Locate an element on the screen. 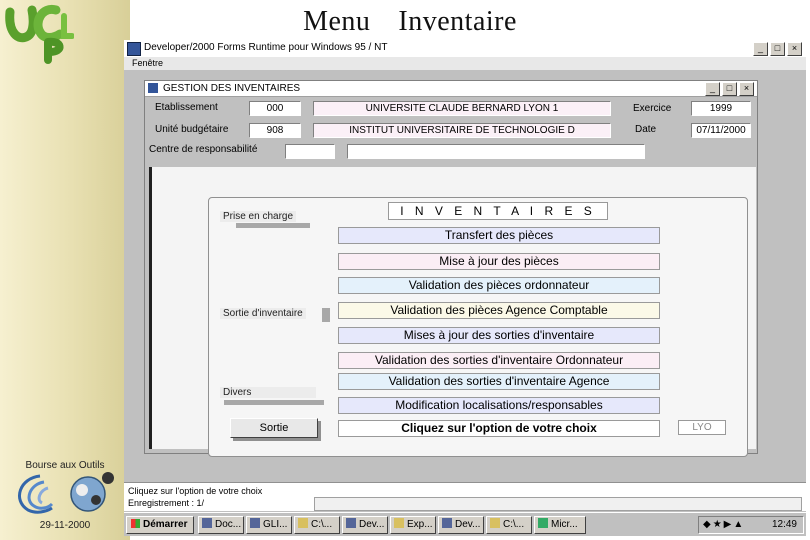  inventaires-title: I N V E N T A I R E S is located at coordinates (498, 211).